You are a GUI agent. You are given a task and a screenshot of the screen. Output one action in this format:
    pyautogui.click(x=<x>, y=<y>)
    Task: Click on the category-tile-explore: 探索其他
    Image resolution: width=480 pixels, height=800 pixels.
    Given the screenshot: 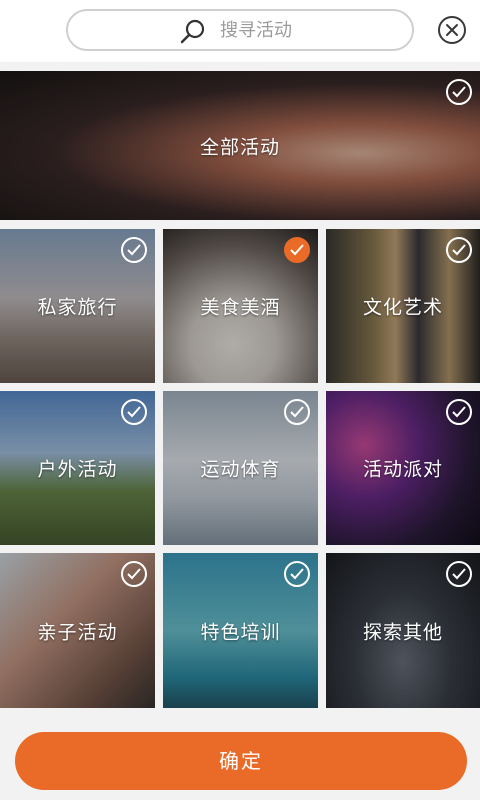 What is the action you would take?
    pyautogui.click(x=403, y=630)
    